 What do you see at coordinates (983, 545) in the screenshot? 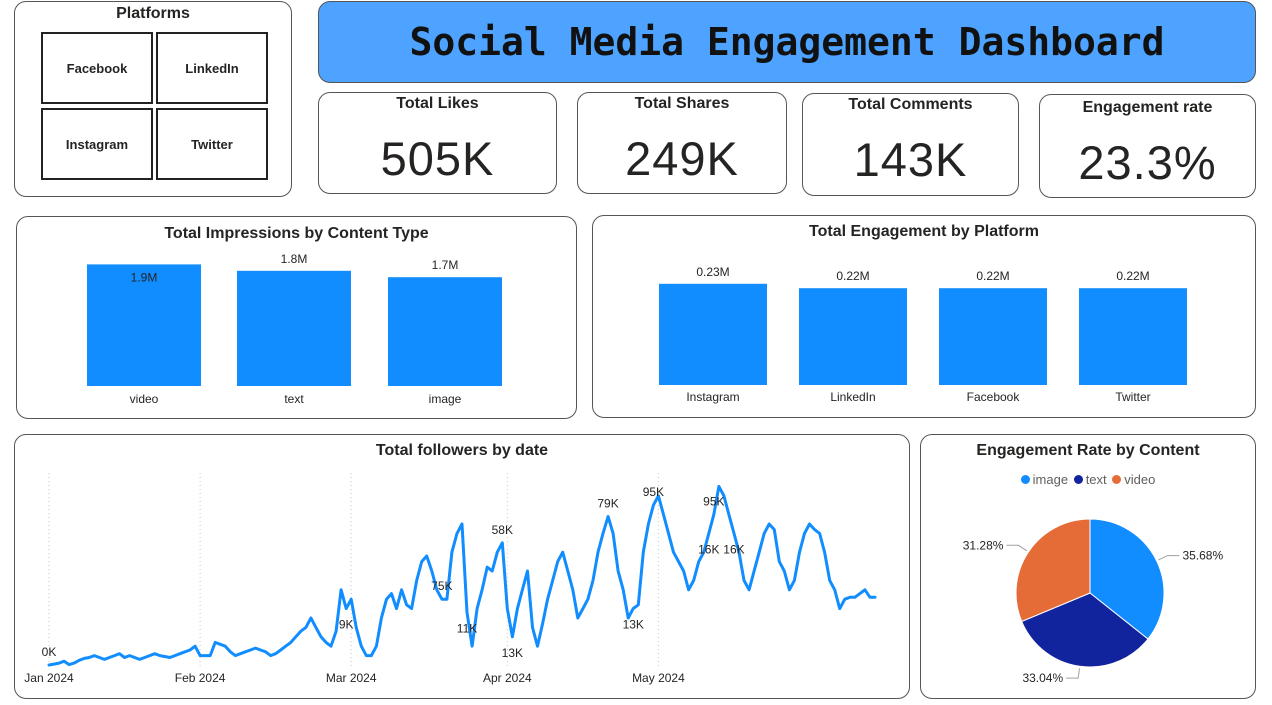
I see `pie-data-label: 31.28%` at bounding box center [983, 545].